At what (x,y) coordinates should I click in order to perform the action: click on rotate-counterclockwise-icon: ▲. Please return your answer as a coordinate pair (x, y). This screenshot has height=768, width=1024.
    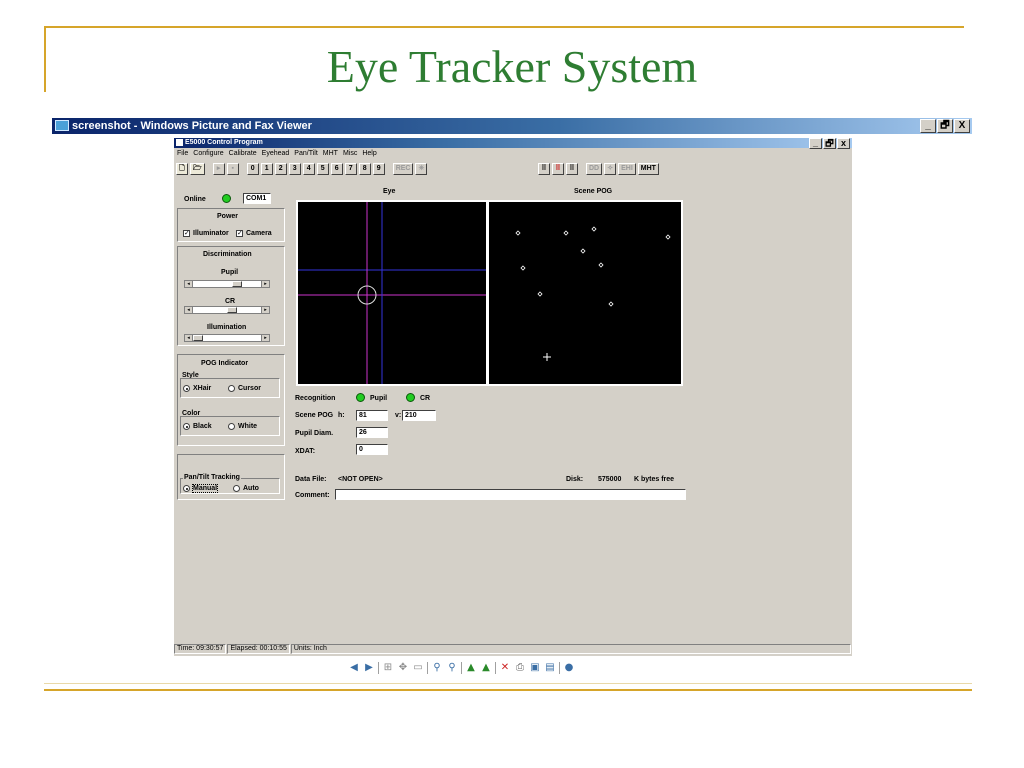
    Looking at the image, I should click on (486, 668).